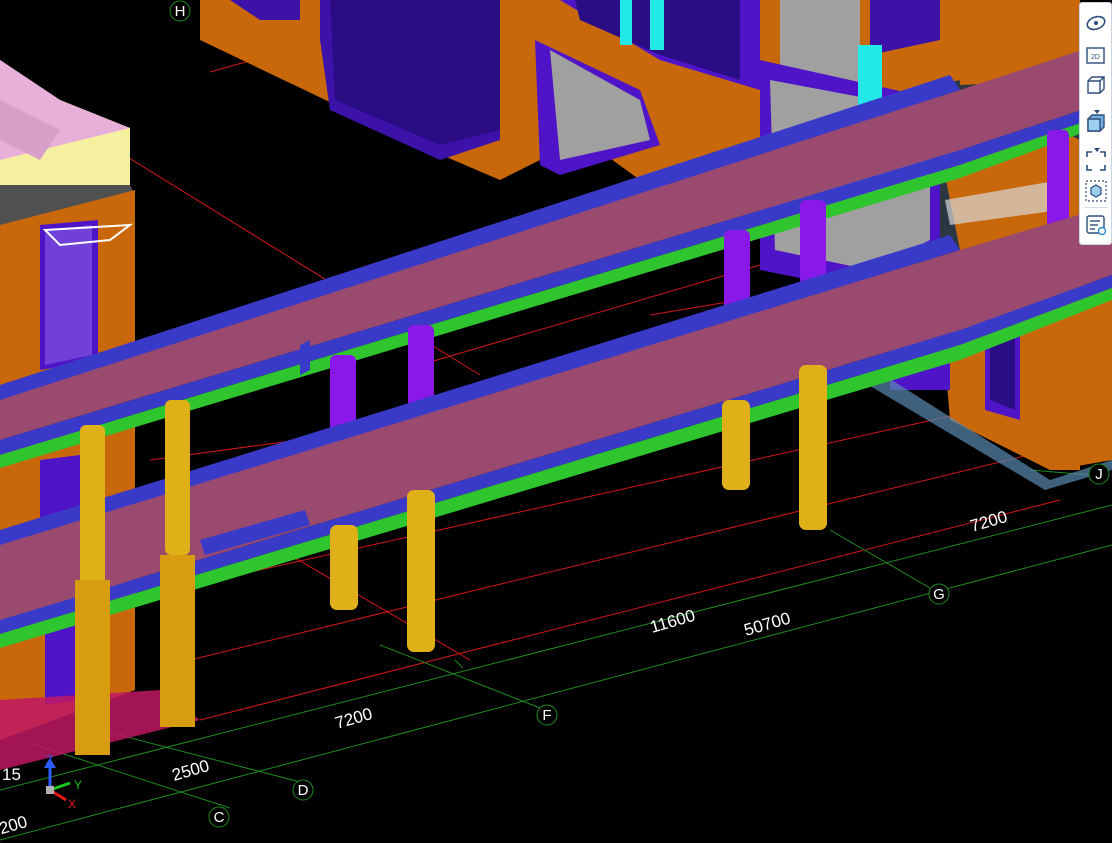 The height and width of the screenshot is (843, 1112). I want to click on 2d-view-icon: 2D, so click(1096, 55).